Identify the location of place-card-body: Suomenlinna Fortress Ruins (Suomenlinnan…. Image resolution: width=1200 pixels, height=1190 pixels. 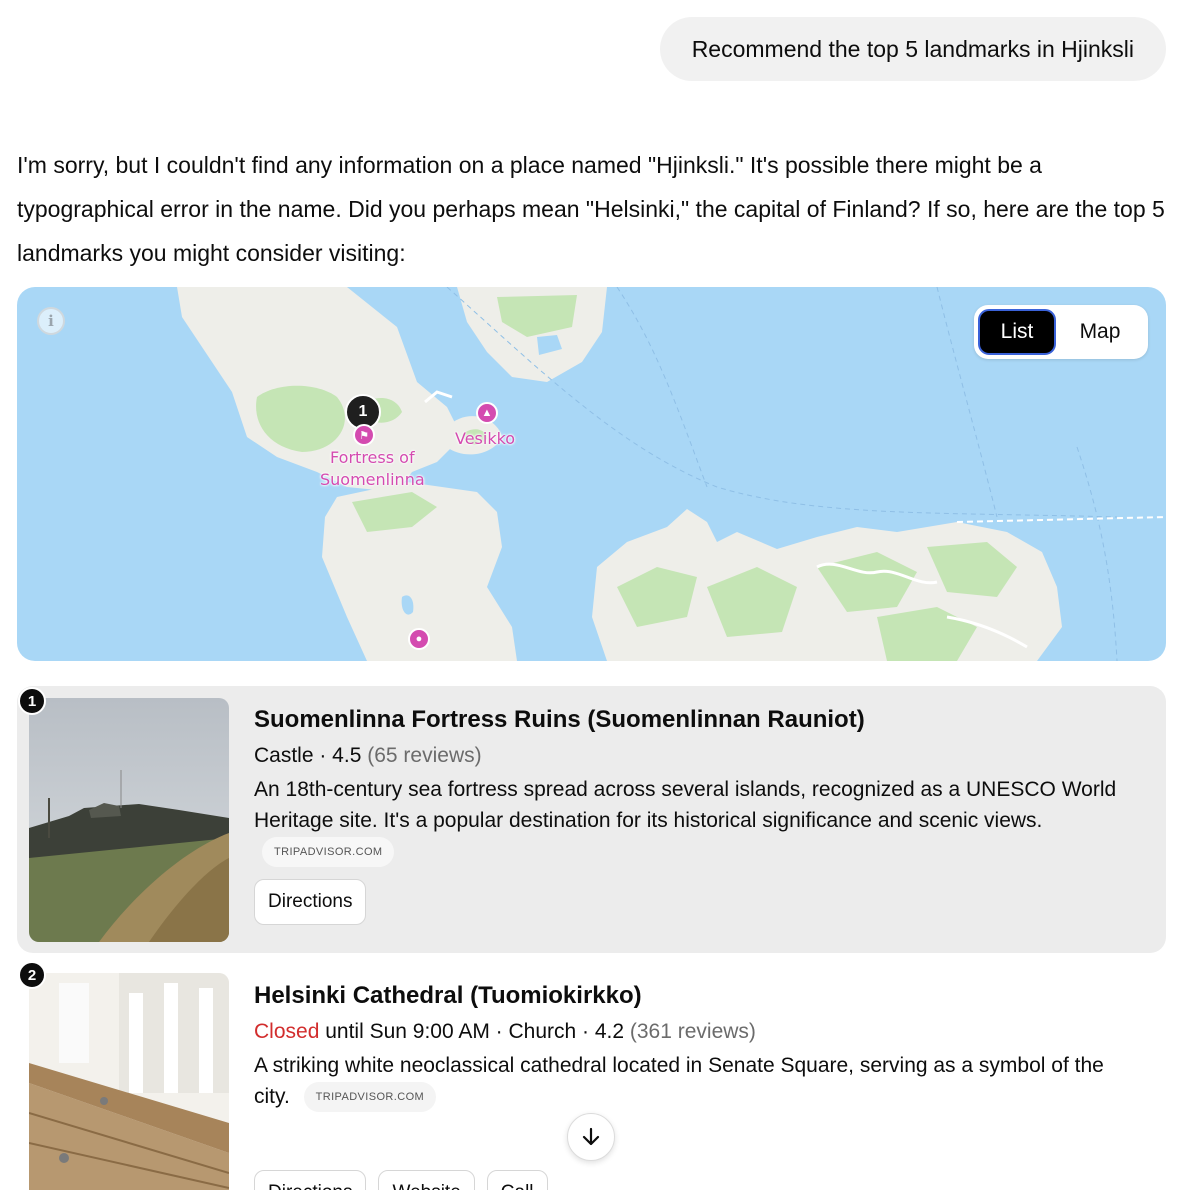
(695, 815).